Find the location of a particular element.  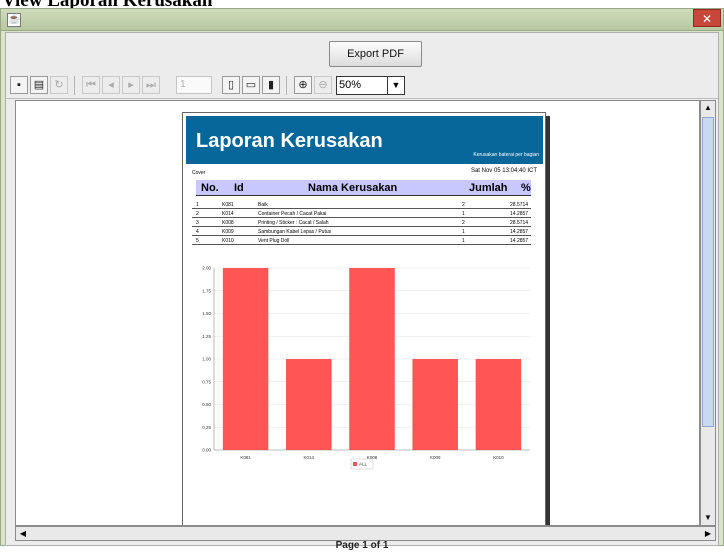

vertical-scrollbar: ▲ ▼ is located at coordinates (708, 313).